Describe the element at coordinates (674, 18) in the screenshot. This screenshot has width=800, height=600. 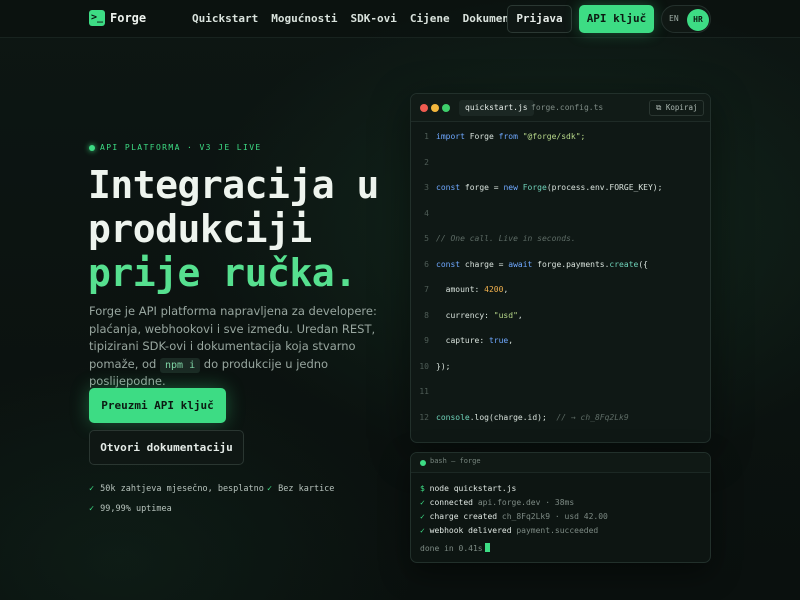
I see `lang-option-en: EN` at that location.